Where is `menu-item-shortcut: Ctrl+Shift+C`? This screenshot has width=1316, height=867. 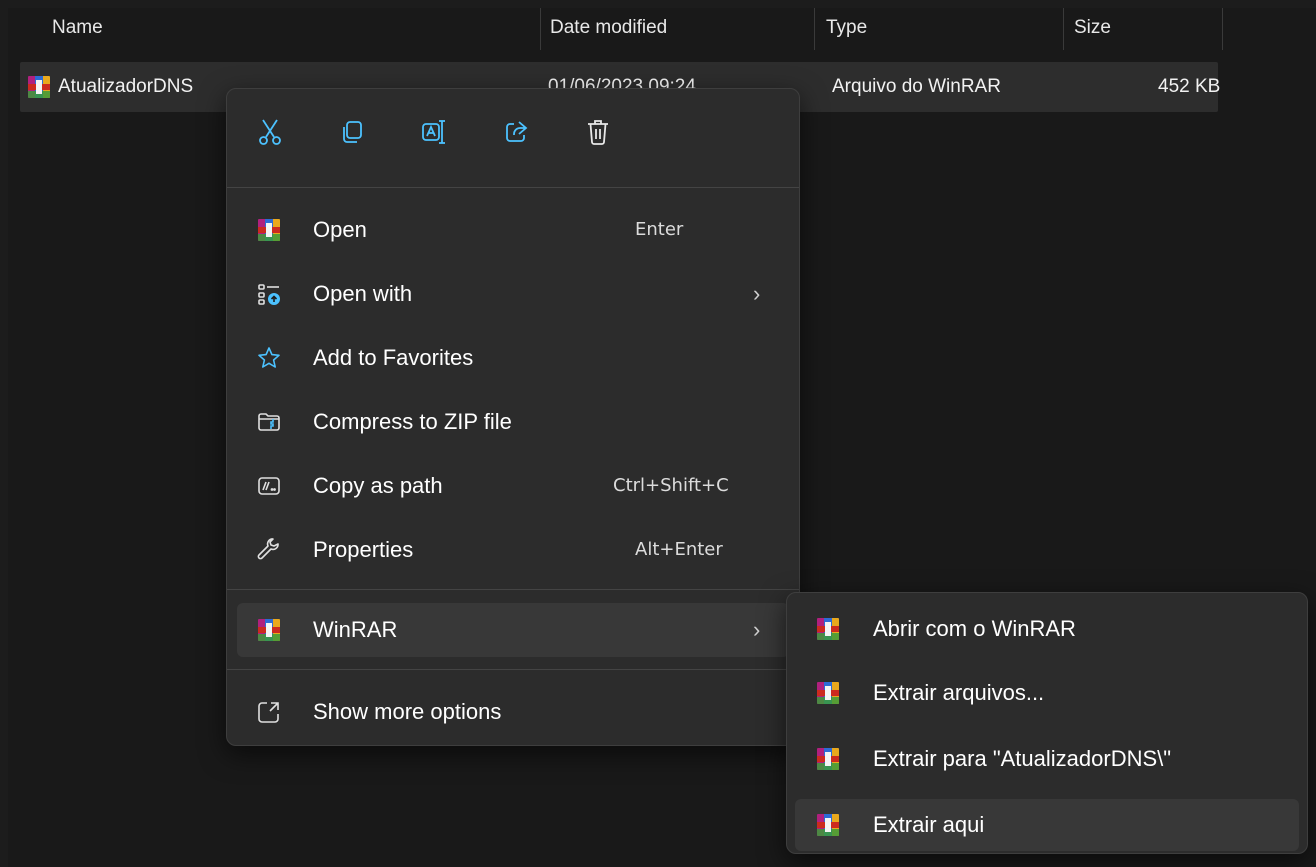 menu-item-shortcut: Ctrl+Shift+C is located at coordinates (671, 485).